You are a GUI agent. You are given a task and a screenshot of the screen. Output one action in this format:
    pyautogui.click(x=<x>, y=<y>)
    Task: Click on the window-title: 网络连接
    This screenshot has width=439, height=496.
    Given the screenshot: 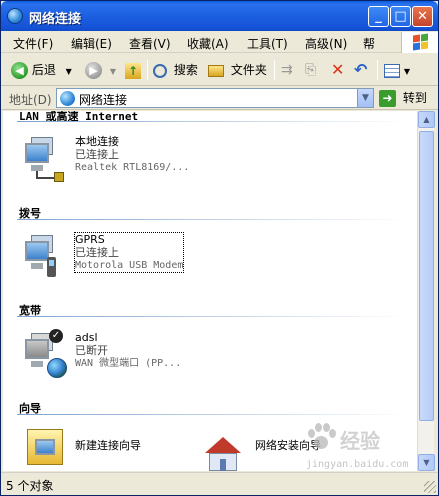 What is the action you would take?
    pyautogui.click(x=55, y=19)
    